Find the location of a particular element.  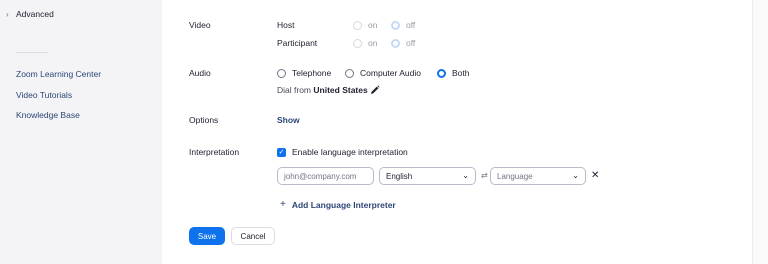

edit-pencil-icon is located at coordinates (375, 90).